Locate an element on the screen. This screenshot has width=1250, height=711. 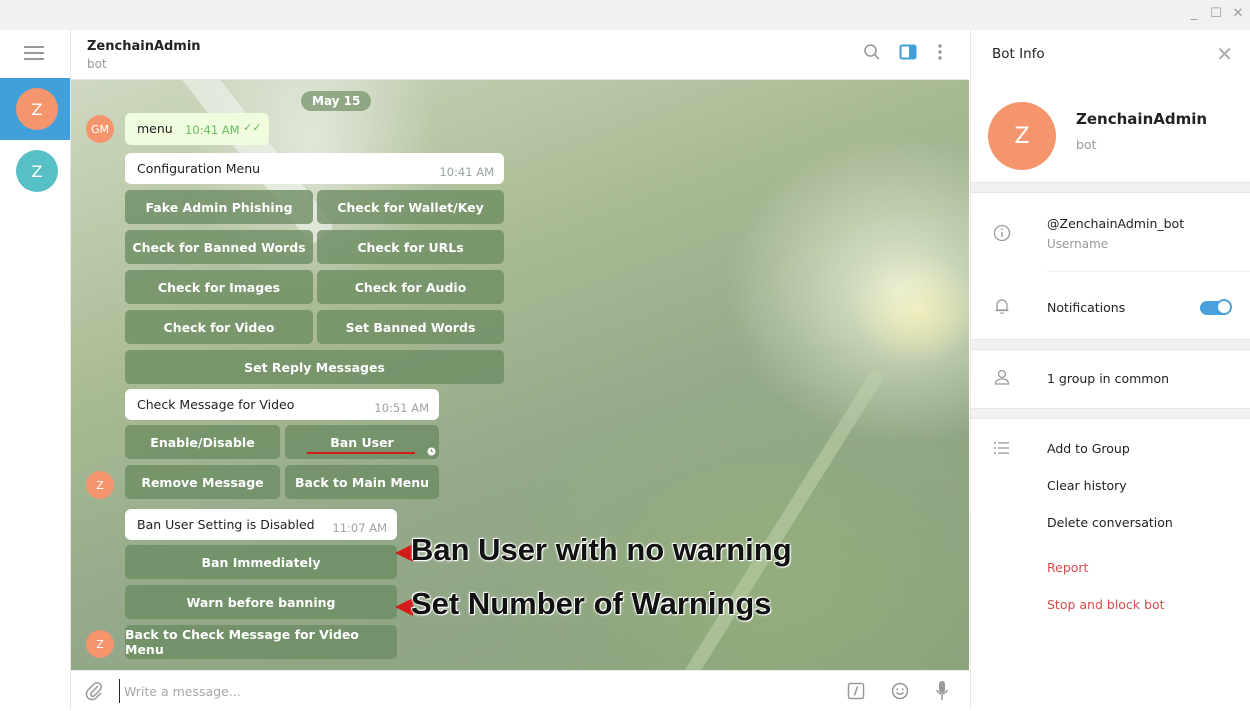
chat-header: ZenchainAdmin bot is located at coordinates (520, 55).